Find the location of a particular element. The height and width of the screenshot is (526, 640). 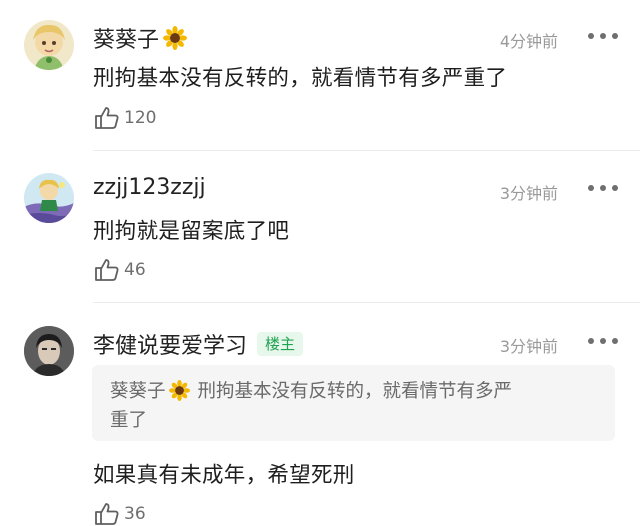

username: zzjj123zzjj is located at coordinates (149, 187).